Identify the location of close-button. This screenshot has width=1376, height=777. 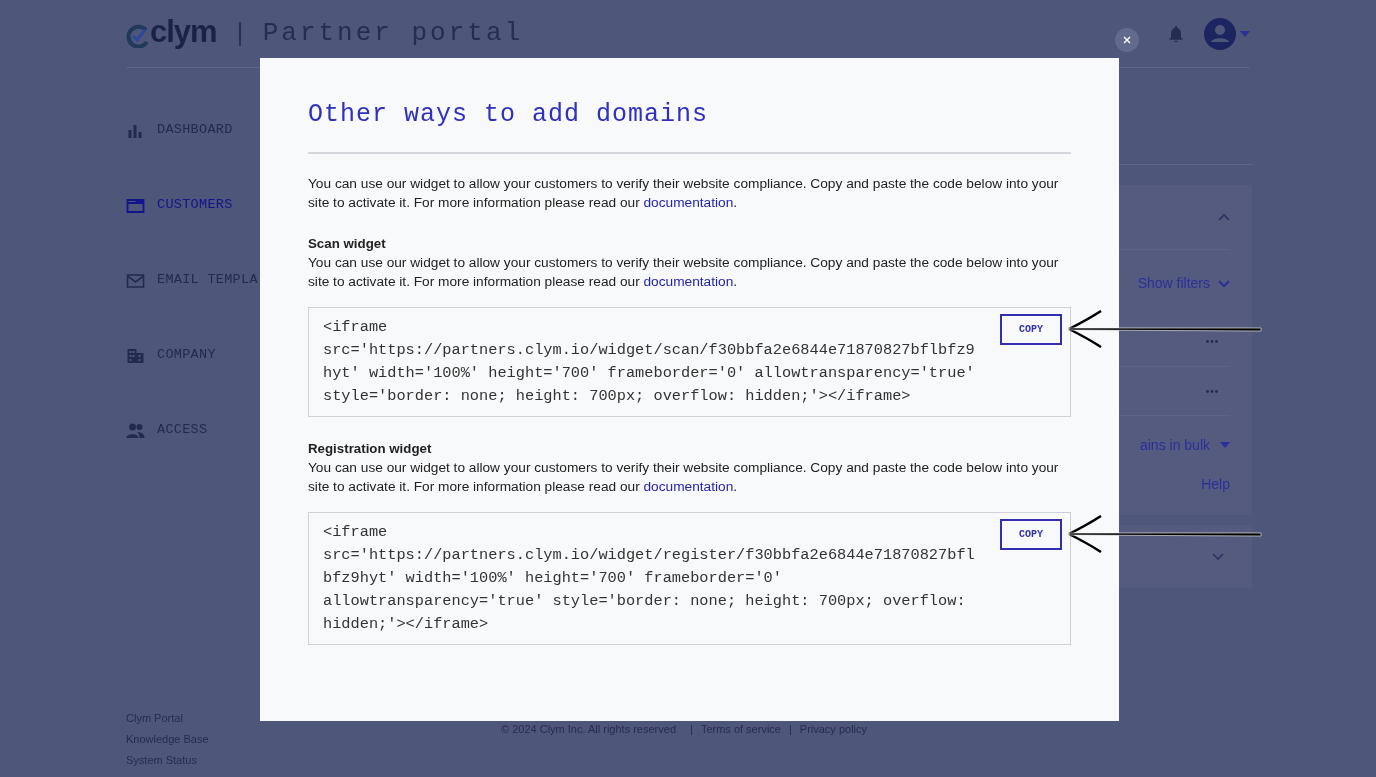
(1127, 40).